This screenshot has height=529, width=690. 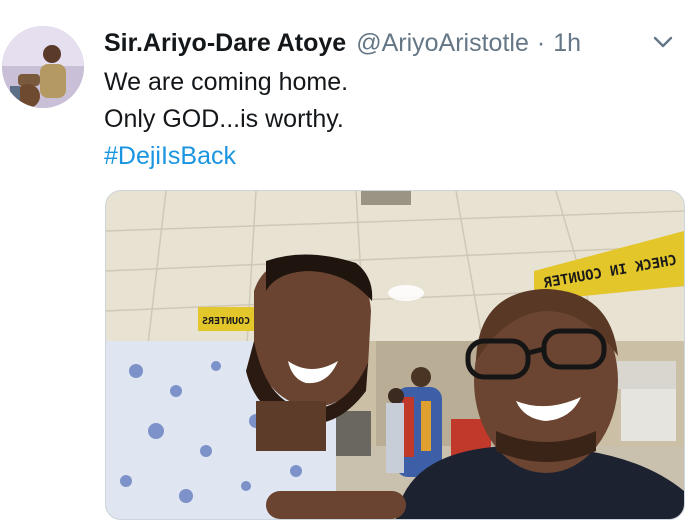 What do you see at coordinates (567, 43) in the screenshot?
I see `timestamp: 1h` at bounding box center [567, 43].